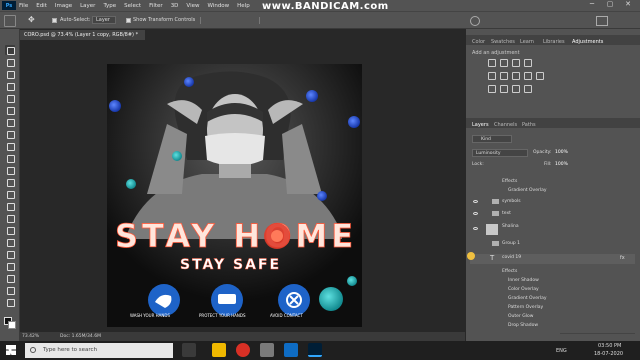  What do you see at coordinates (63, 6) in the screenshot?
I see `menu-image: Image` at bounding box center [63, 6].